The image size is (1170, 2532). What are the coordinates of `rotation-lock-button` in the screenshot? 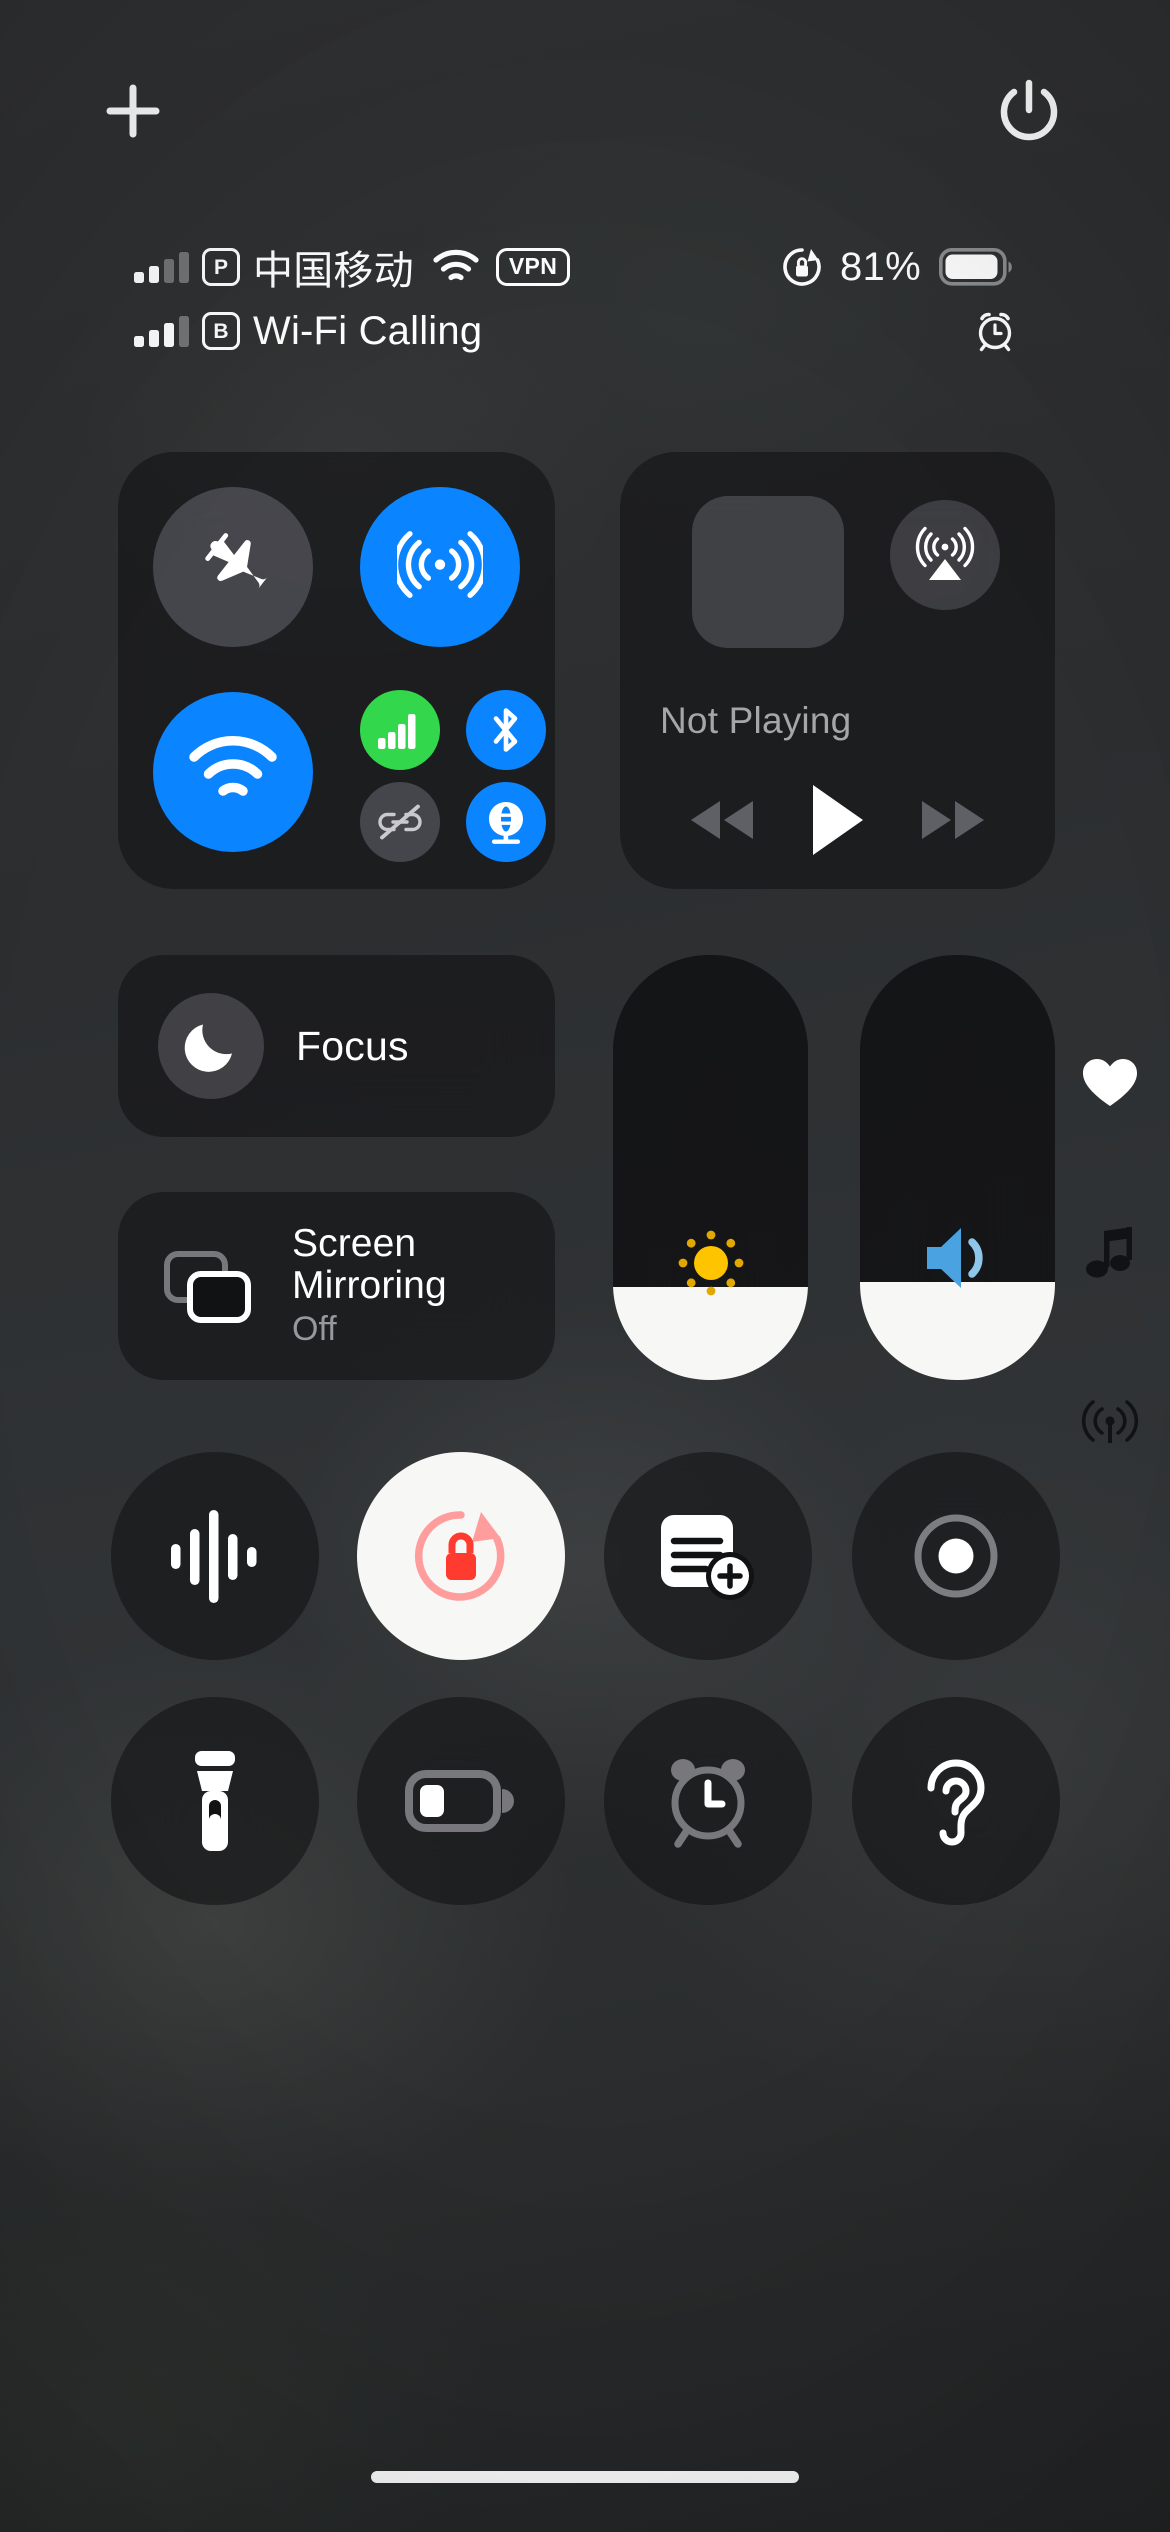 It's located at (461, 1556).